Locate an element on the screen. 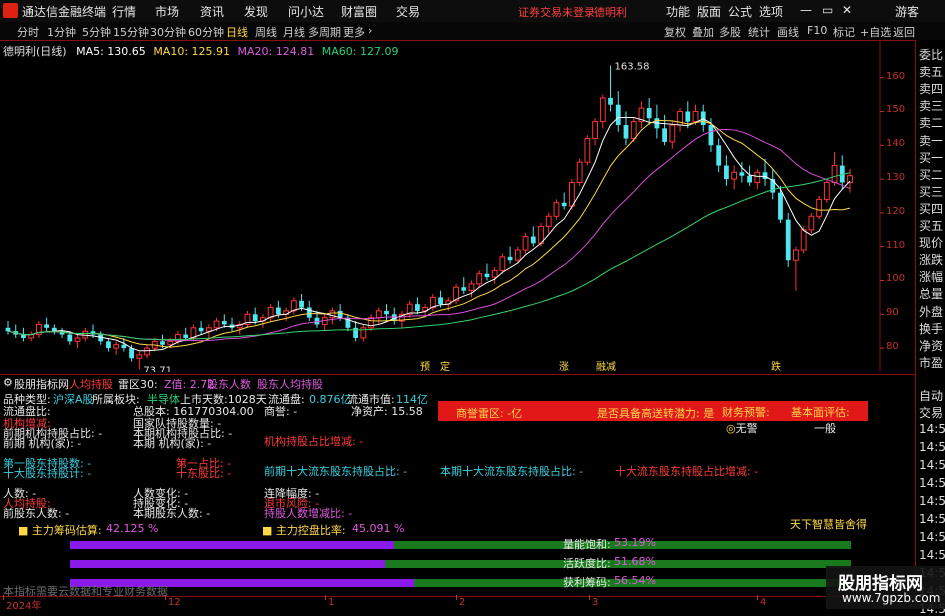 The width and height of the screenshot is (945, 616). restore-icon: ▭ is located at coordinates (827, 10).